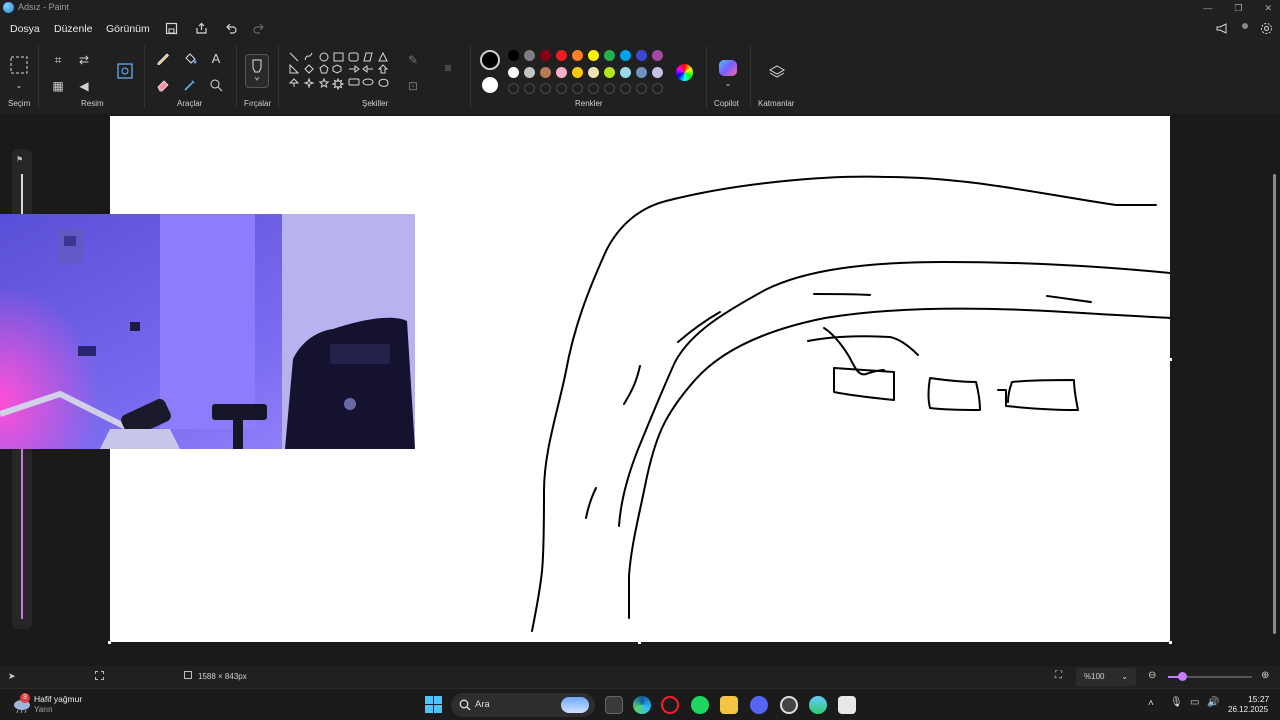  I want to click on steam-icon, so click(789, 705).